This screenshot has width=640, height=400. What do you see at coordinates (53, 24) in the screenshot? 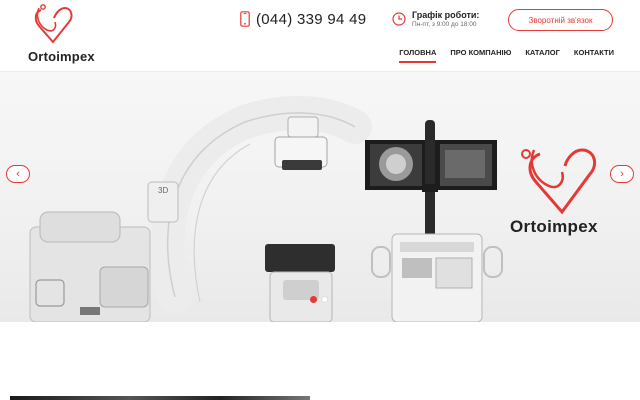
I see `logo-heart-icon` at bounding box center [53, 24].